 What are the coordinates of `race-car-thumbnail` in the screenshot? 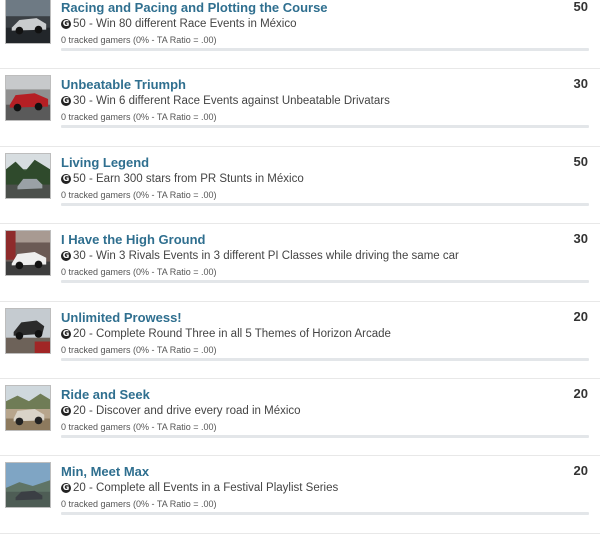 It's located at (28, 22).